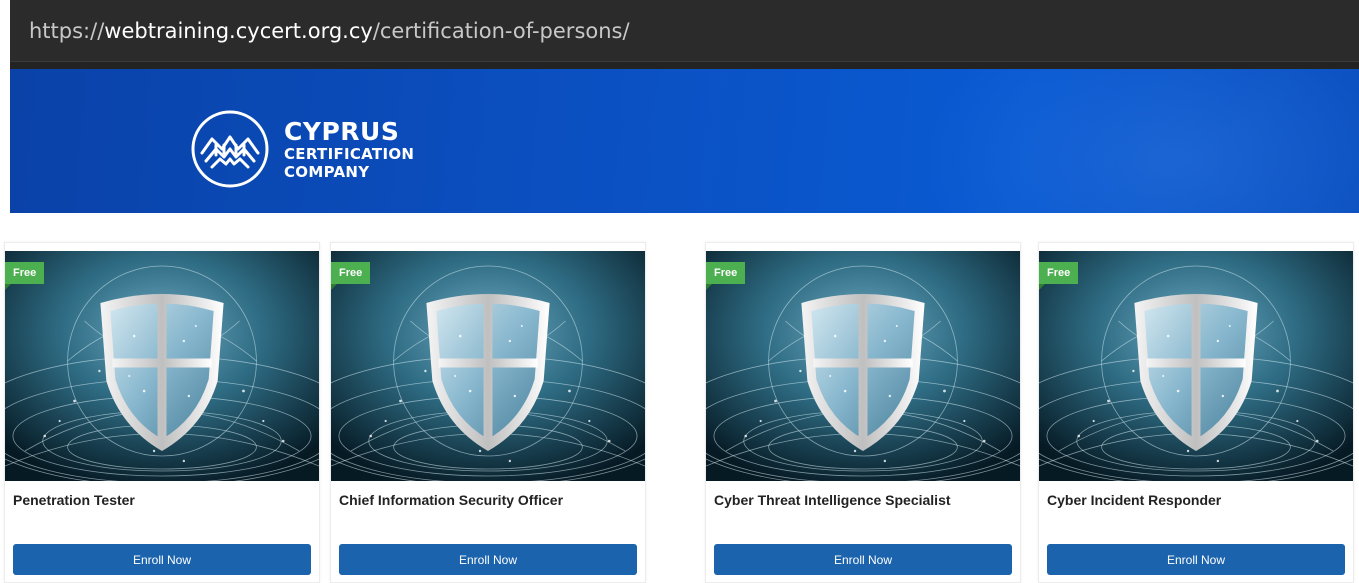 This screenshot has width=1359, height=583. What do you see at coordinates (327, 171) in the screenshot?
I see `logo-line-company: COMPANY` at bounding box center [327, 171].